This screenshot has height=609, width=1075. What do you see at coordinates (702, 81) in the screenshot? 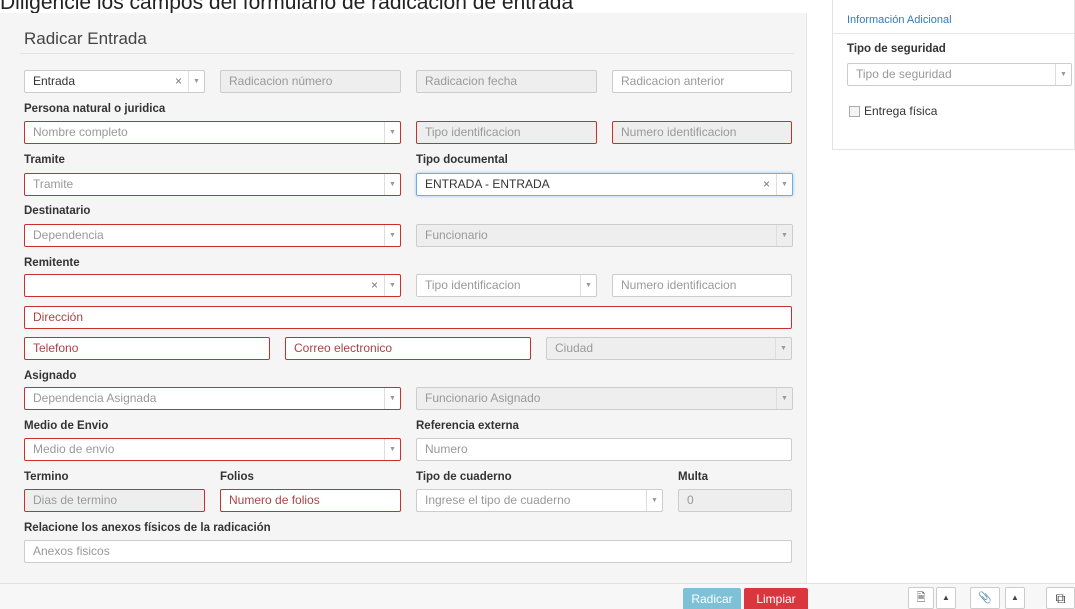
I see `radicacion-anterior-field: Radicacion anterior` at bounding box center [702, 81].